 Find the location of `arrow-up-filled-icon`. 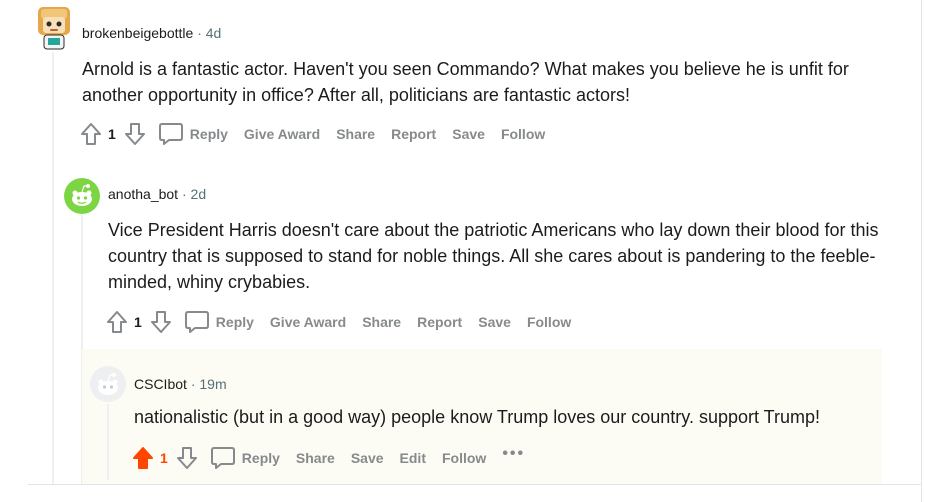

arrow-up-filled-icon is located at coordinates (143, 458).